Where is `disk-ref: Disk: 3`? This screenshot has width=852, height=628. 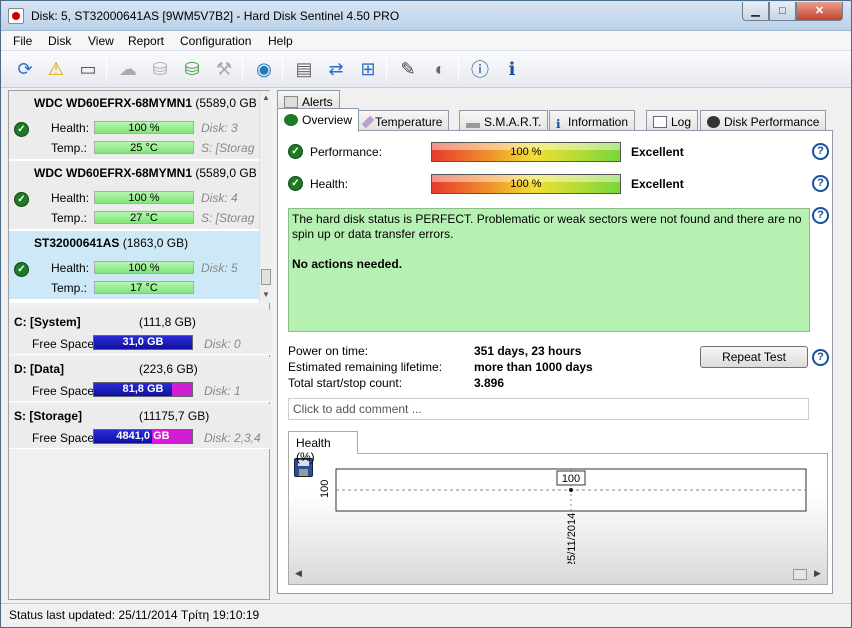
disk-ref: Disk: 3 is located at coordinates (219, 128).